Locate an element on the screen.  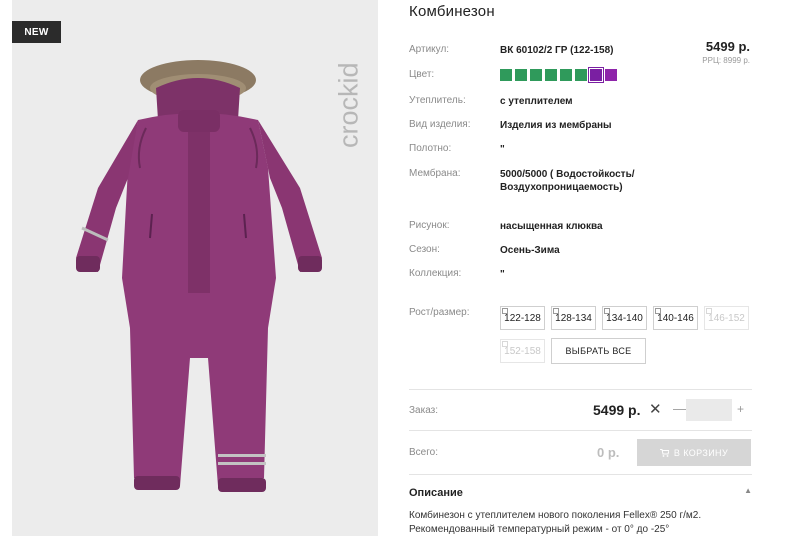
size-option-146-152: 146-152 is located at coordinates (726, 318).